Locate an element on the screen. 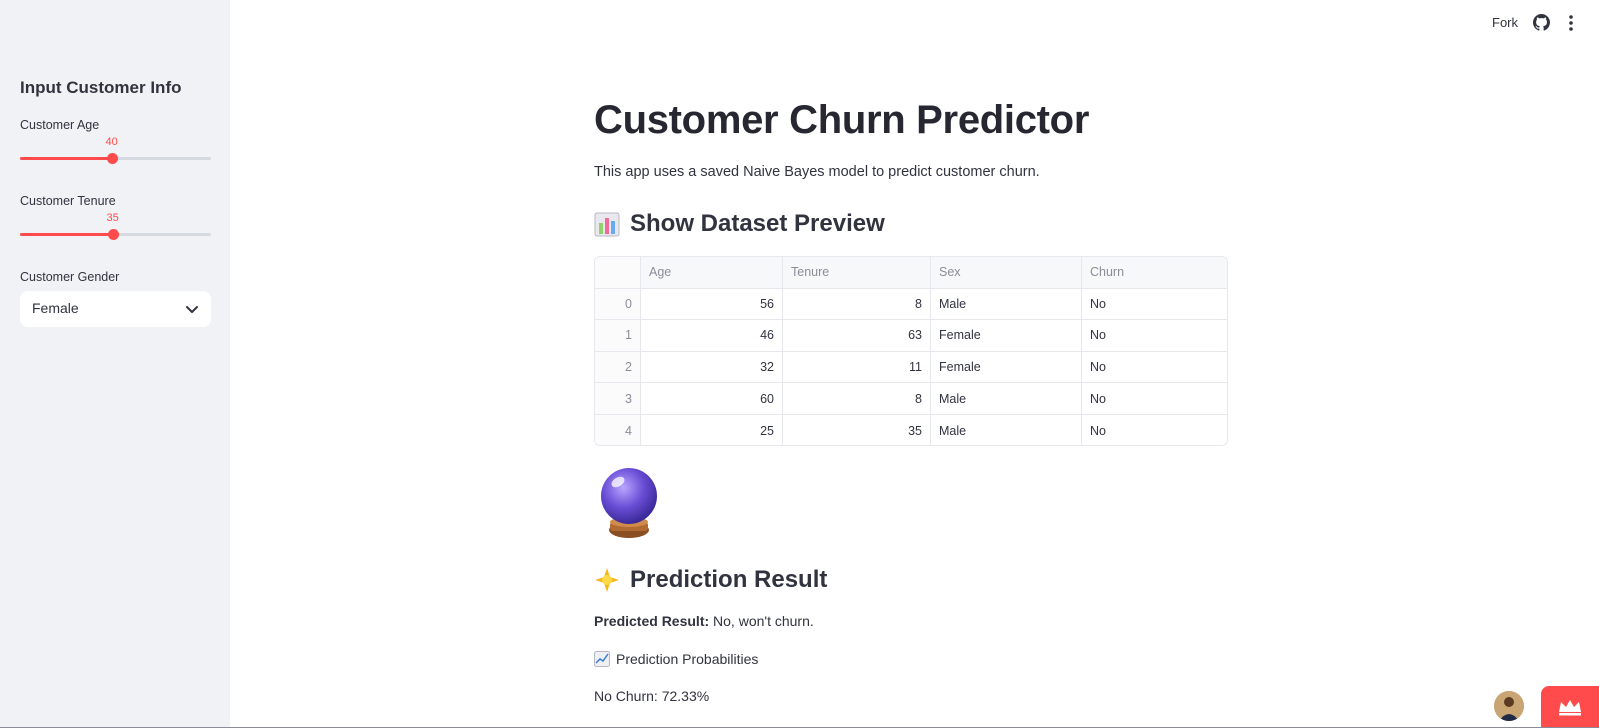 The image size is (1599, 728). predicted-result: Predicted Result: No, won't churn. is located at coordinates (704, 621).